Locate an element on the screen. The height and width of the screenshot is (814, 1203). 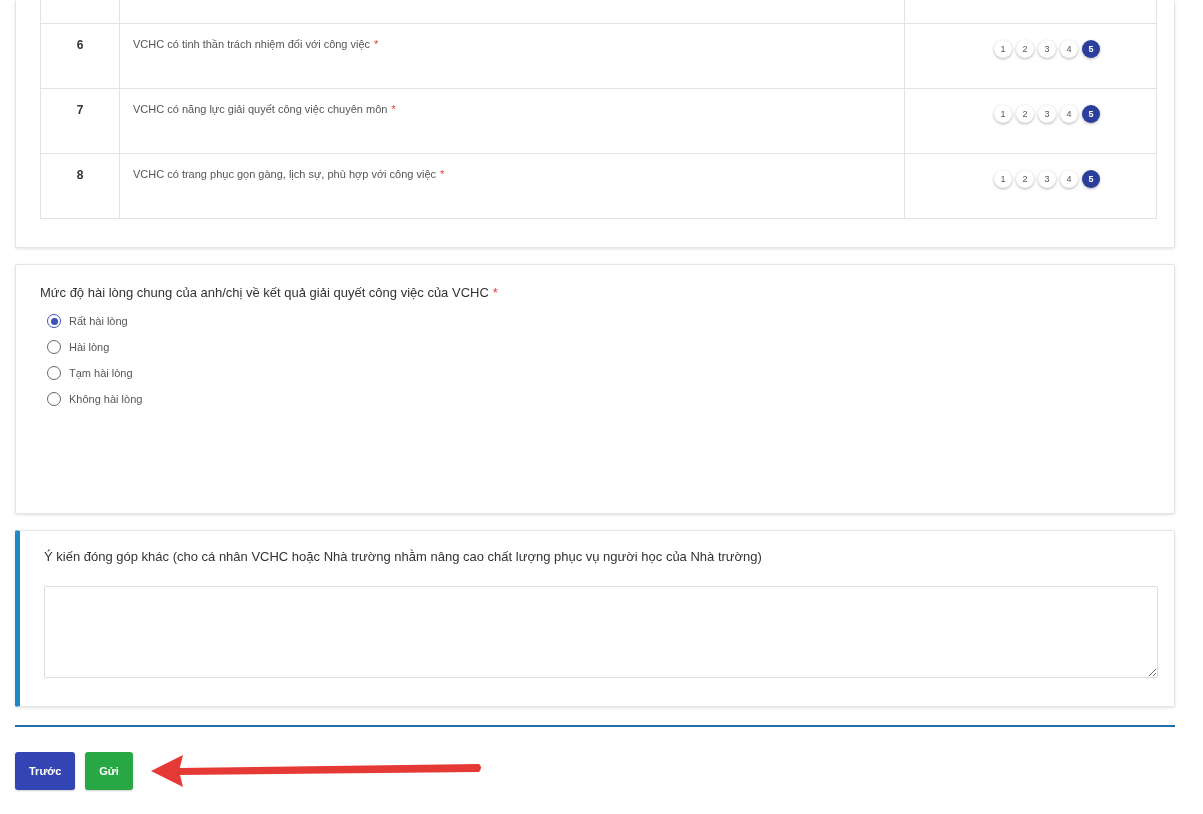
option-label: Không hài lòng is located at coordinates (106, 399).